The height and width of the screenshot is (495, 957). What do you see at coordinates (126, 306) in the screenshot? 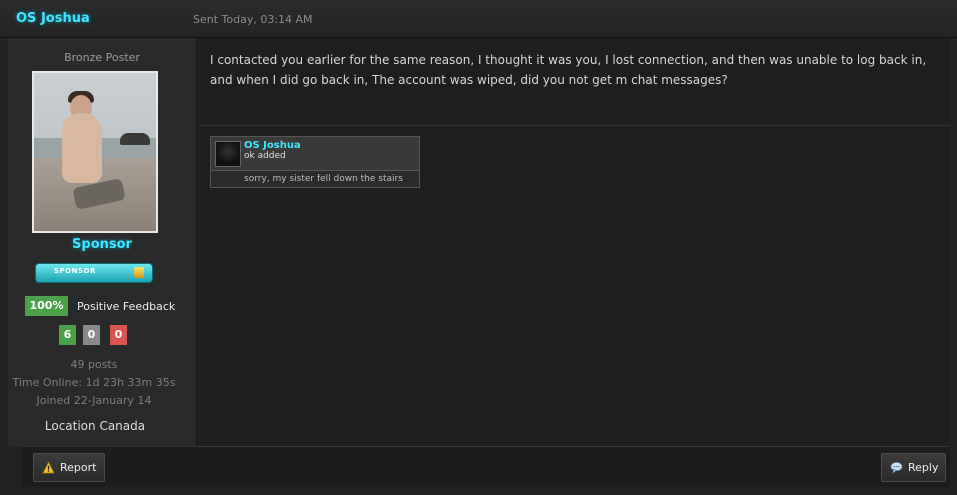
I see `feedback-label: Positive Feedback` at bounding box center [126, 306].